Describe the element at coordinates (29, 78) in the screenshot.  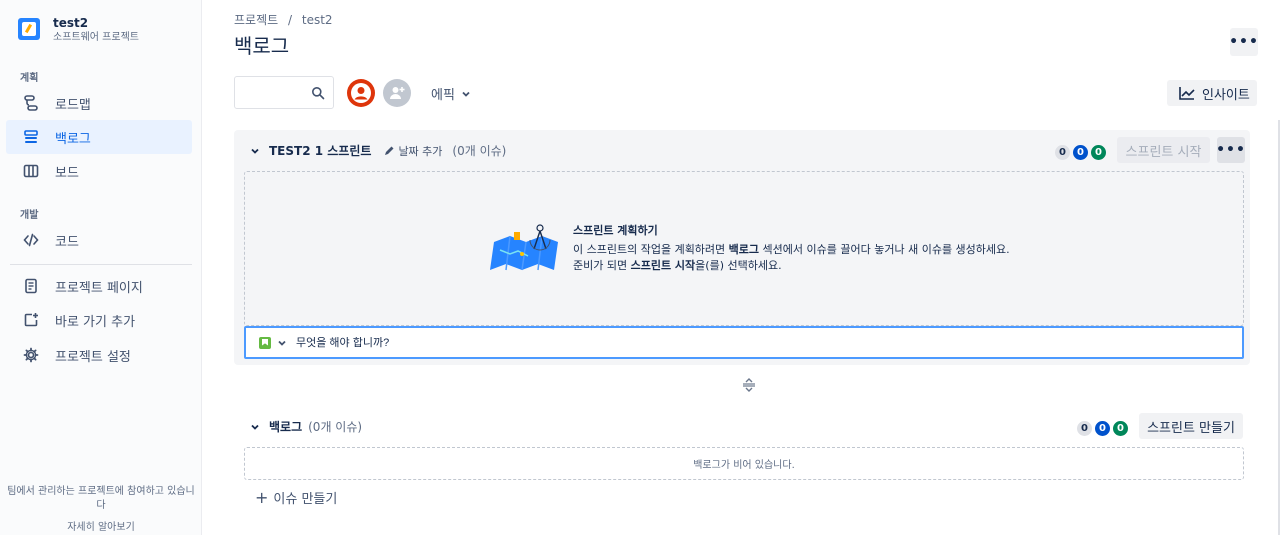
I see `section-label-plan: 계획` at that location.